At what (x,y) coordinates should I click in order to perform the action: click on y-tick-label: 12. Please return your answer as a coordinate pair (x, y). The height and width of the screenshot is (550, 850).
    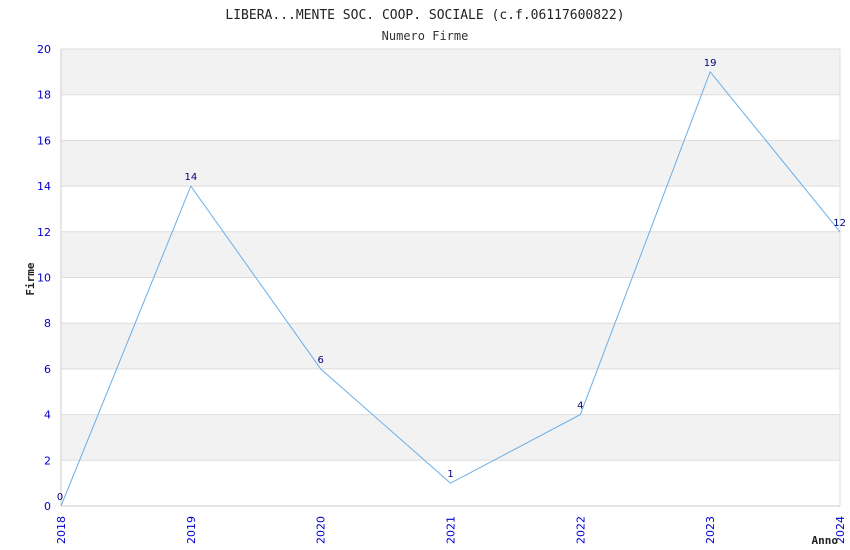
    Looking at the image, I should click on (44, 232).